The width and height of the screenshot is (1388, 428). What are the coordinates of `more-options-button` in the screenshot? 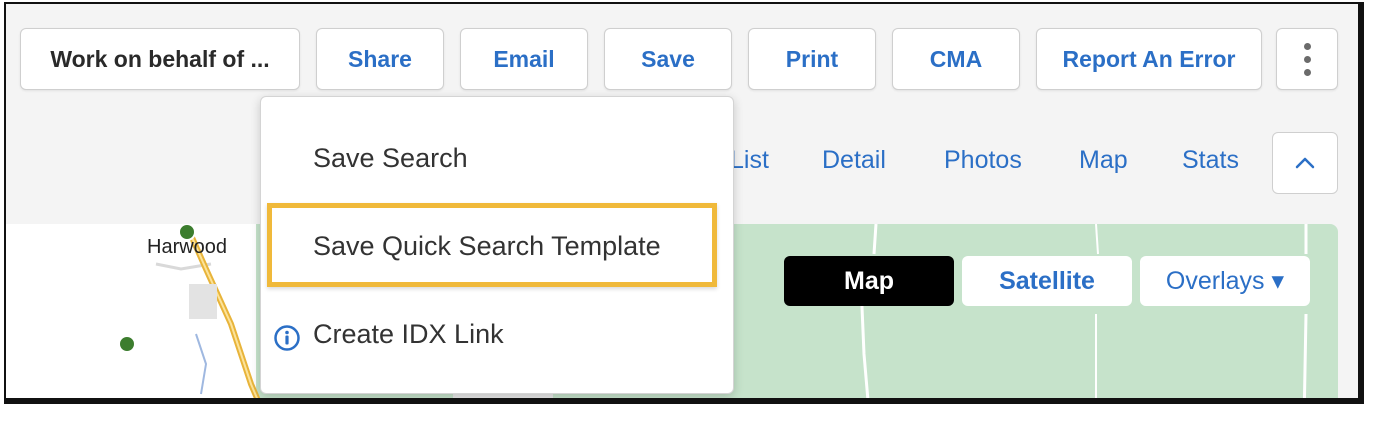 It's located at (1307, 59).